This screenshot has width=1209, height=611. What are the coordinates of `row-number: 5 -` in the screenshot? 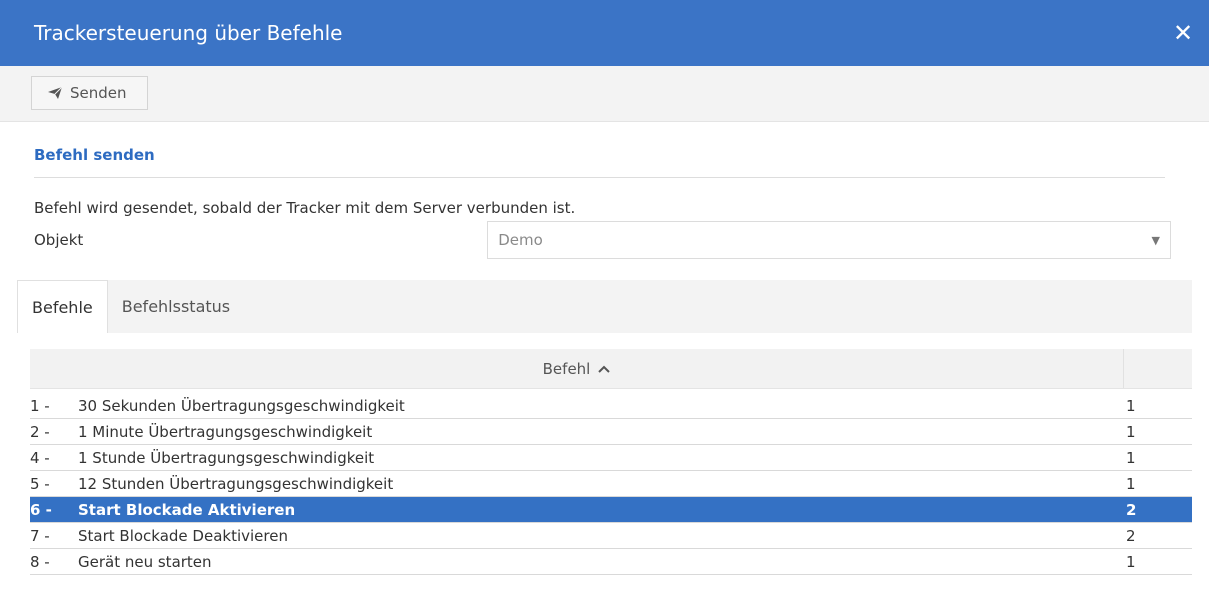 It's located at (40, 483).